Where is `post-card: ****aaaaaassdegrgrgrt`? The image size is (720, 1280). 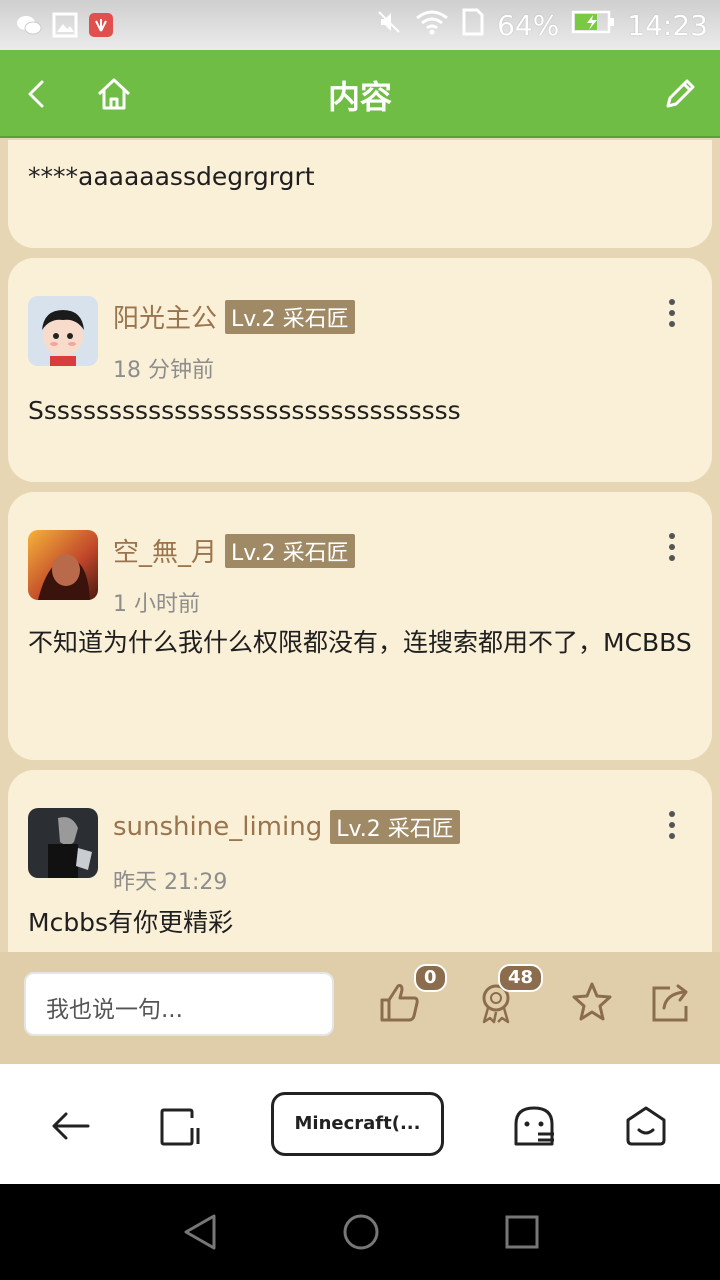 post-card: ****aaaaaassdegrgrgrt is located at coordinates (360, 194).